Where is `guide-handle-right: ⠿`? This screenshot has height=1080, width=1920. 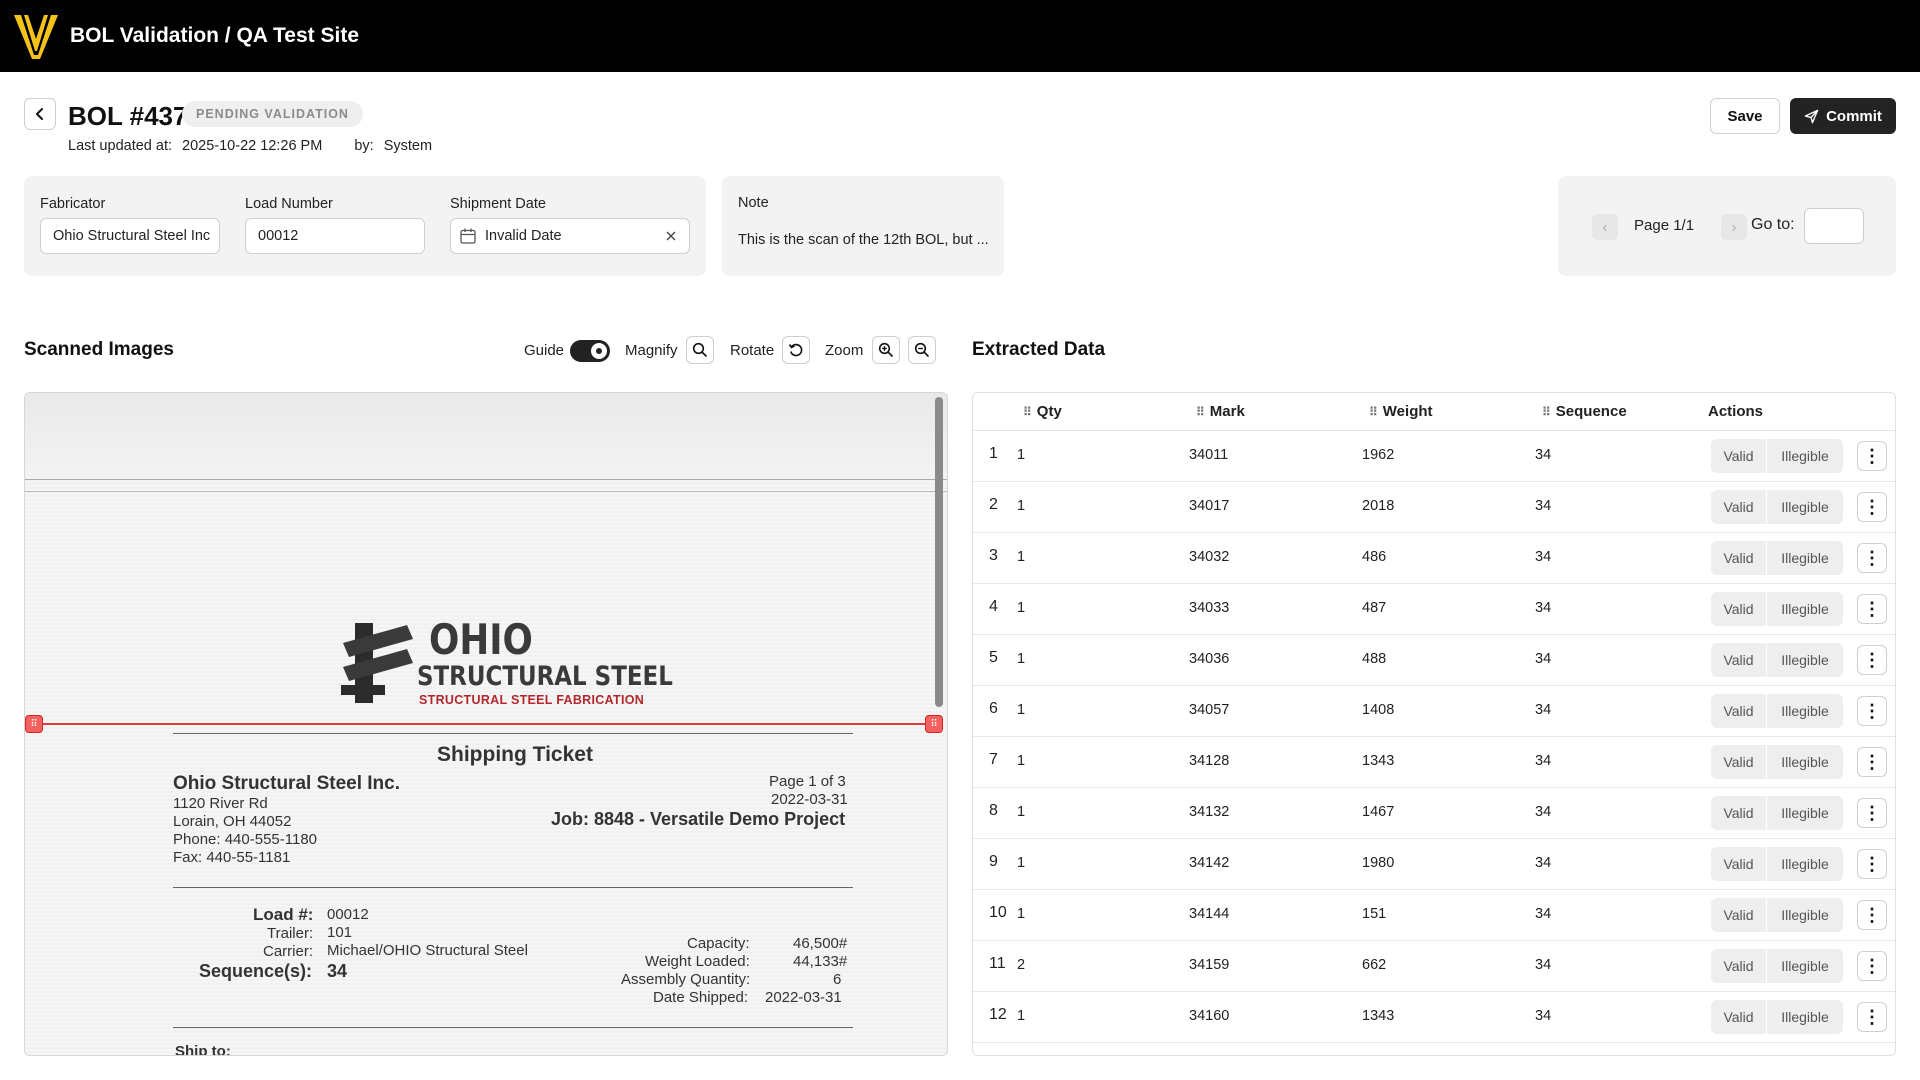 guide-handle-right: ⠿ is located at coordinates (934, 724).